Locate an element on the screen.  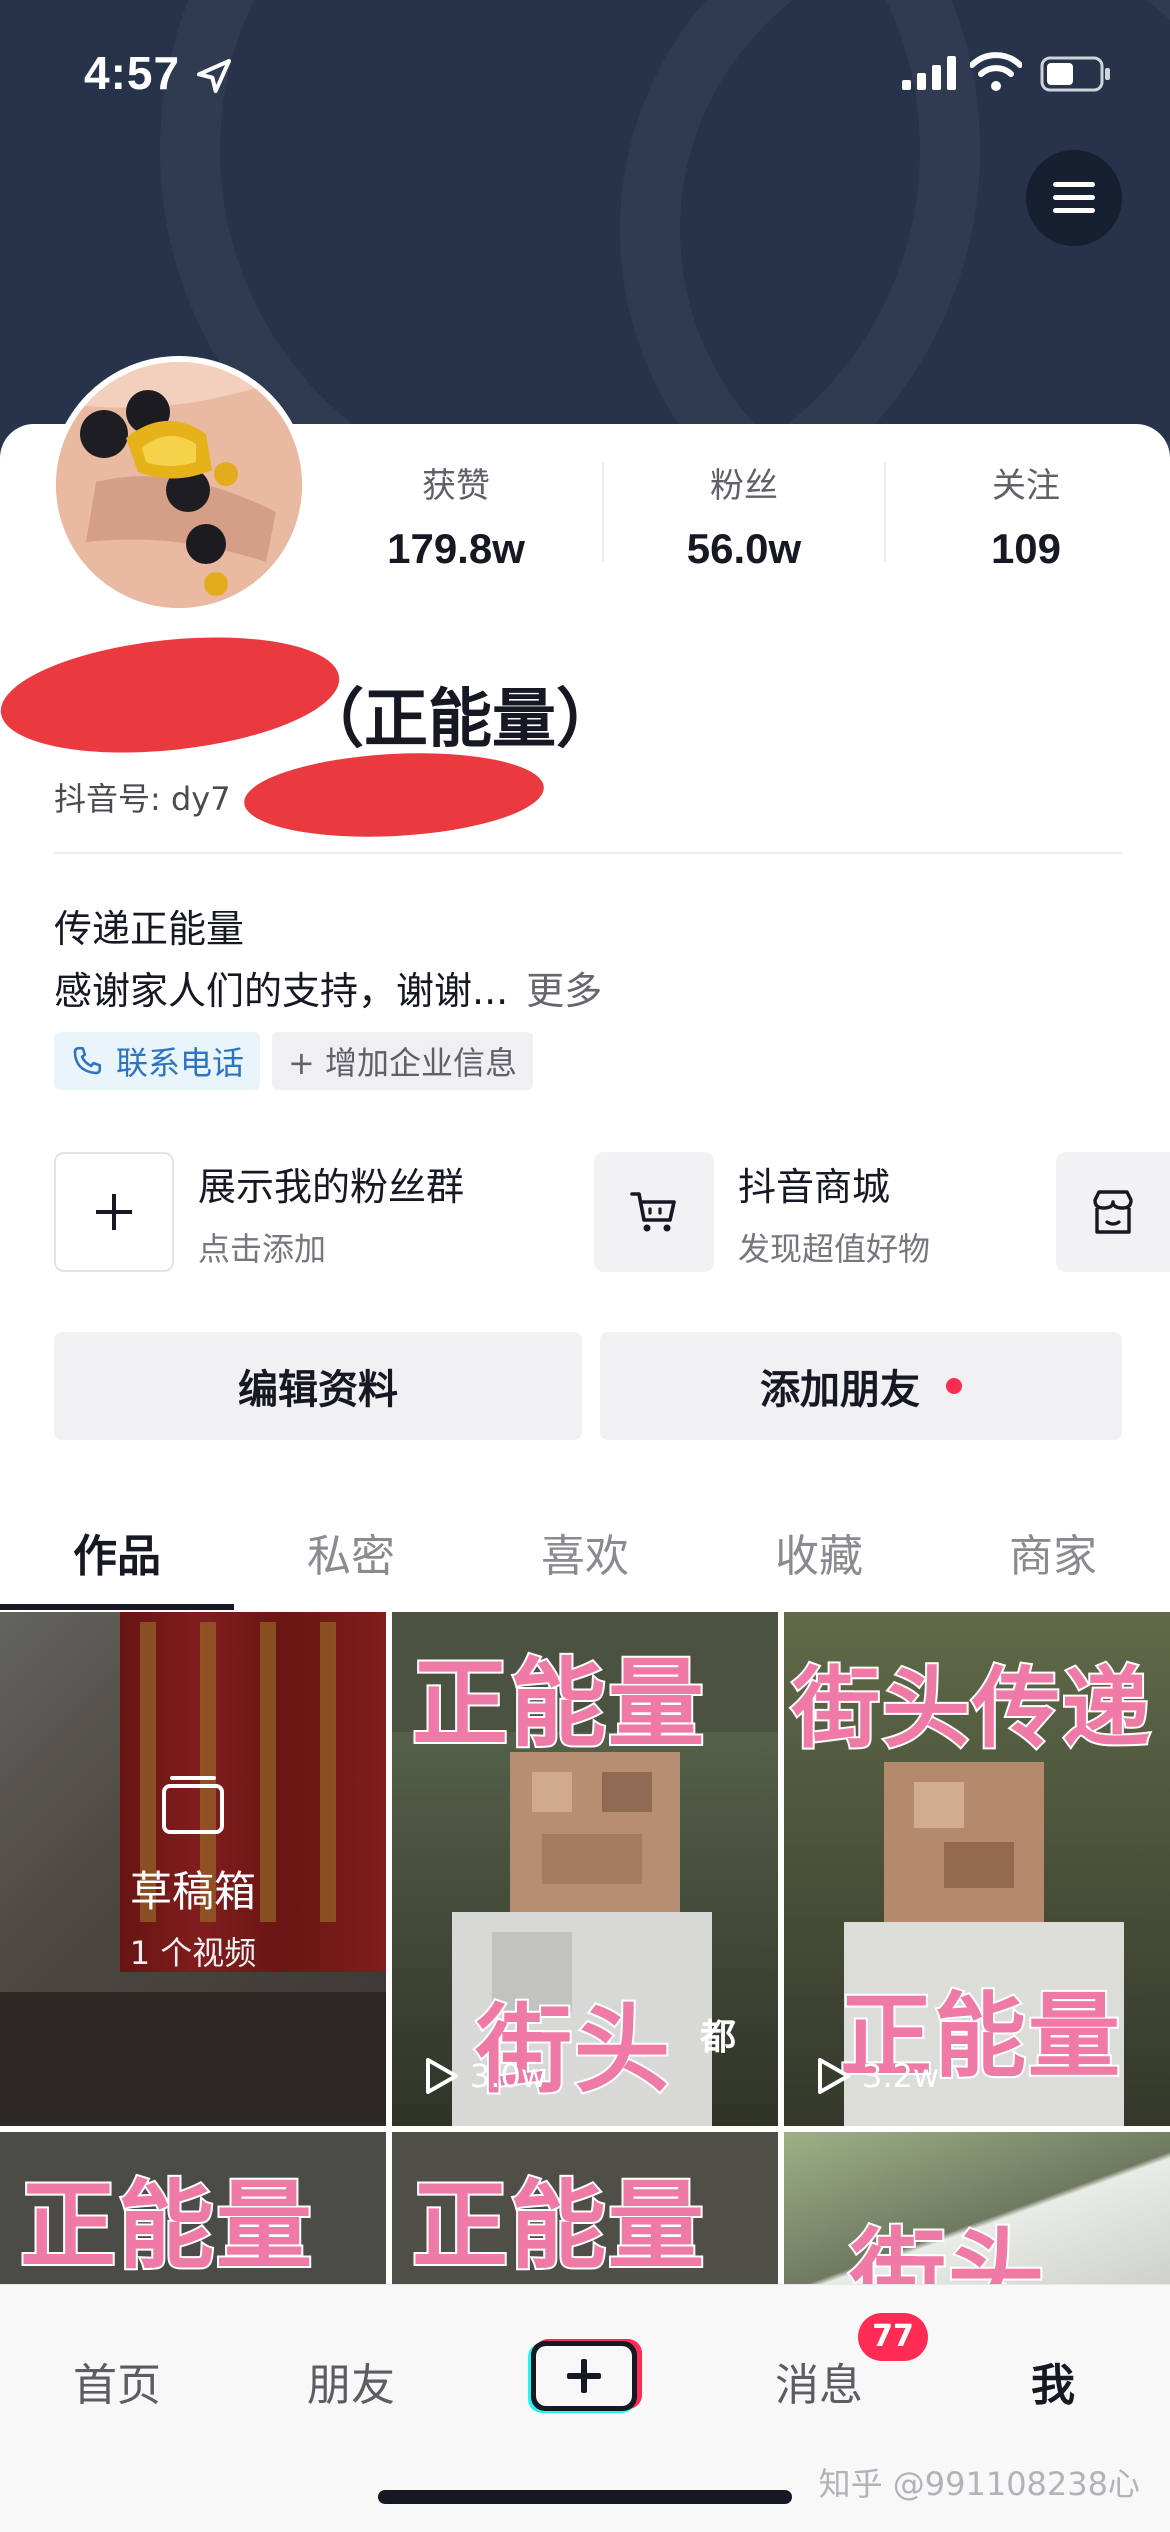
bio-more-link: 更多 is located at coordinates (564, 991).